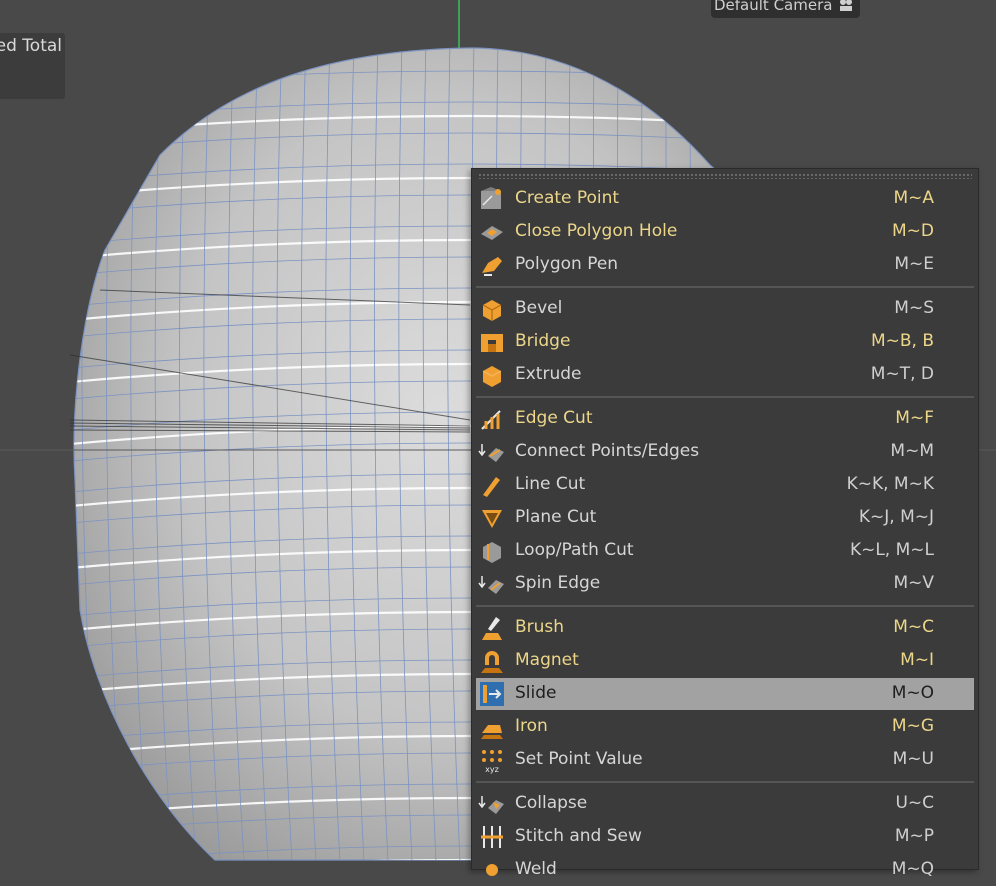 This screenshot has width=996, height=886. Describe the element at coordinates (912, 451) in the screenshot. I see `menu-item-shortcut: M~M` at that location.